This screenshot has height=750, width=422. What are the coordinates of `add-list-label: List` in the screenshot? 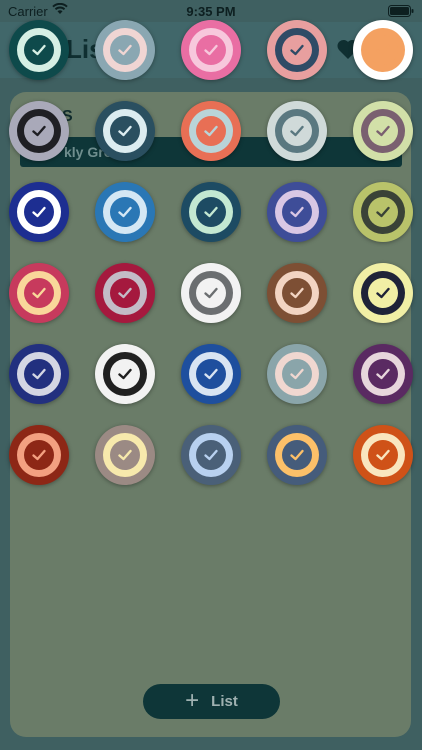 It's located at (224, 701).